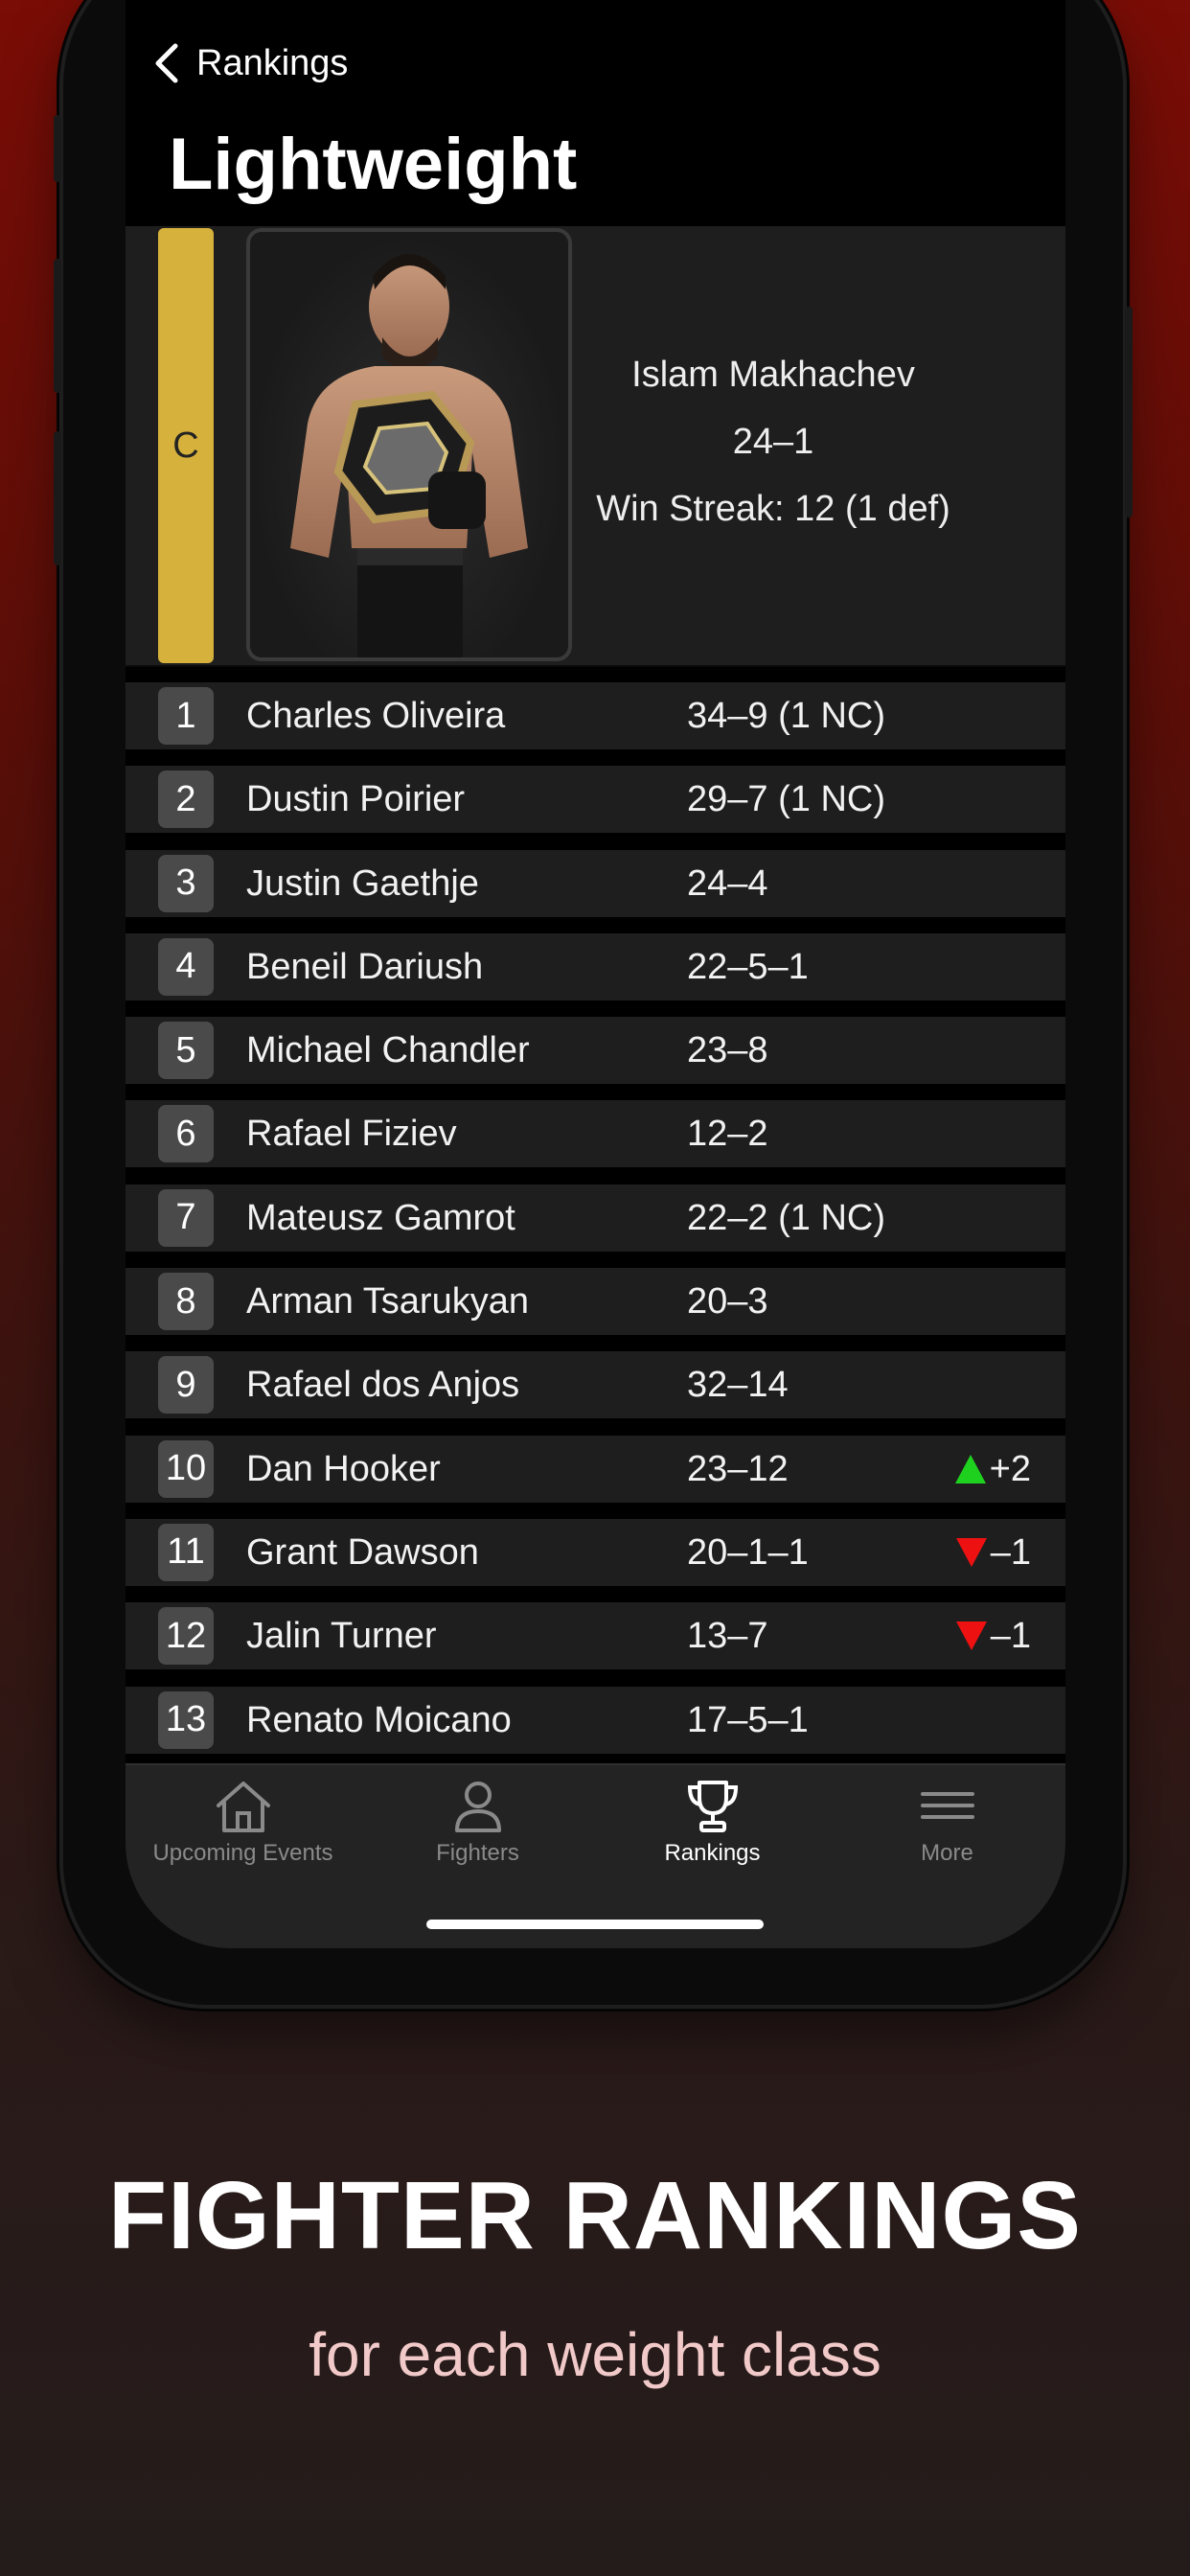 The height and width of the screenshot is (2576, 1190). What do you see at coordinates (186, 883) in the screenshot?
I see `rank-badge: 3` at bounding box center [186, 883].